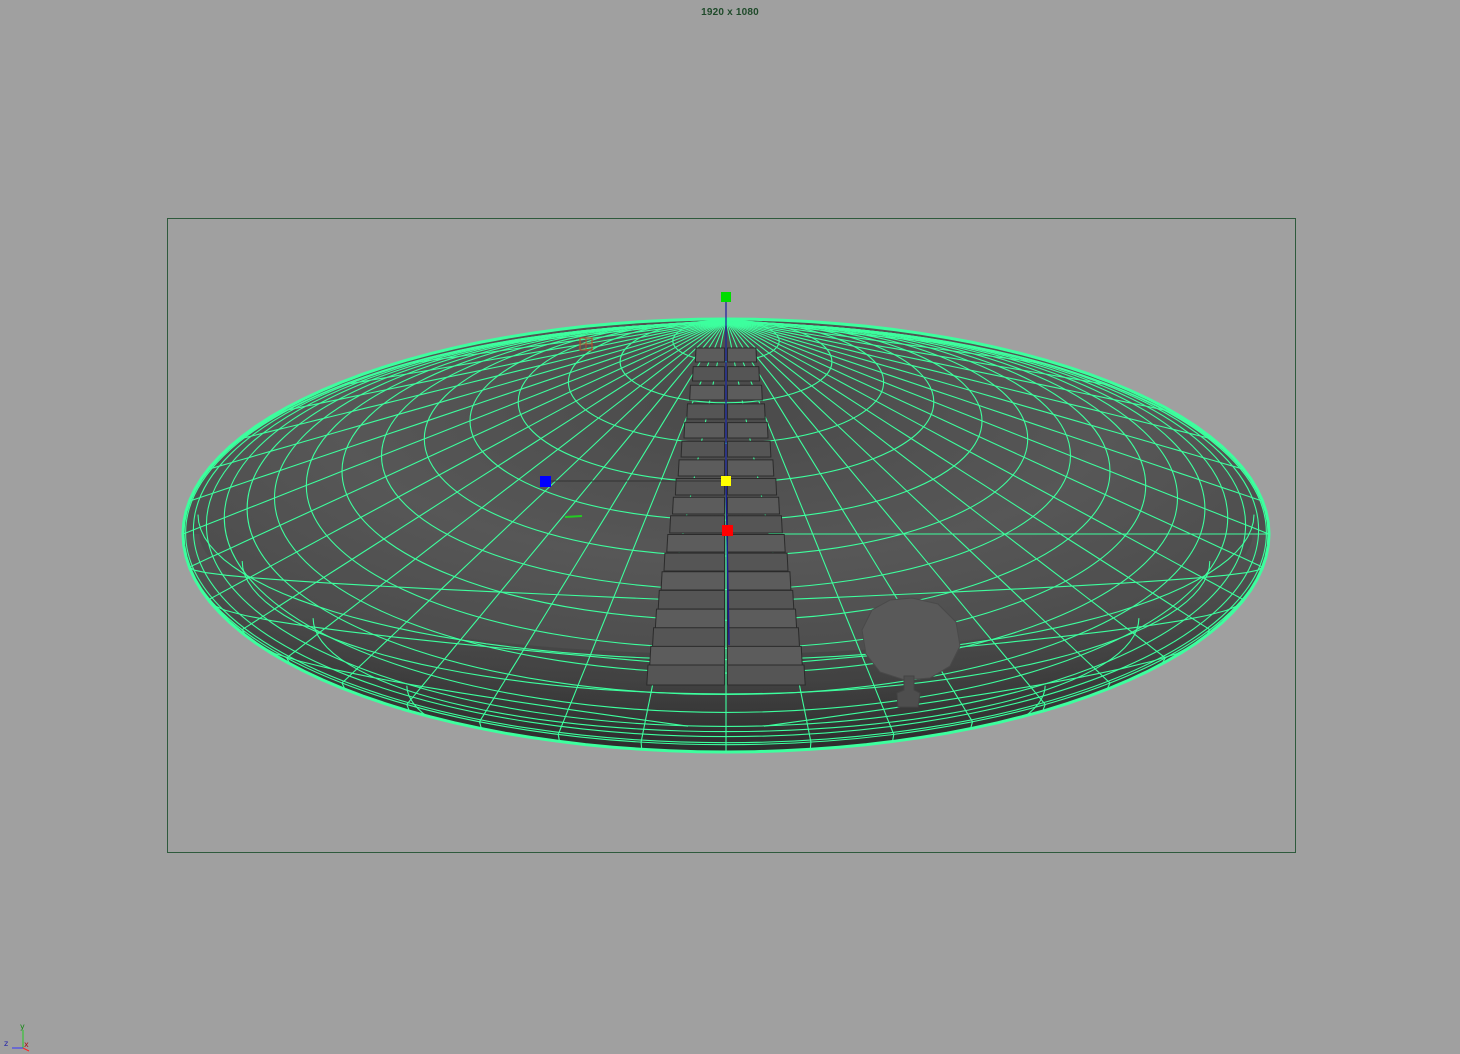  What do you see at coordinates (573, 516) in the screenshot?
I see `plane-handle` at bounding box center [573, 516].